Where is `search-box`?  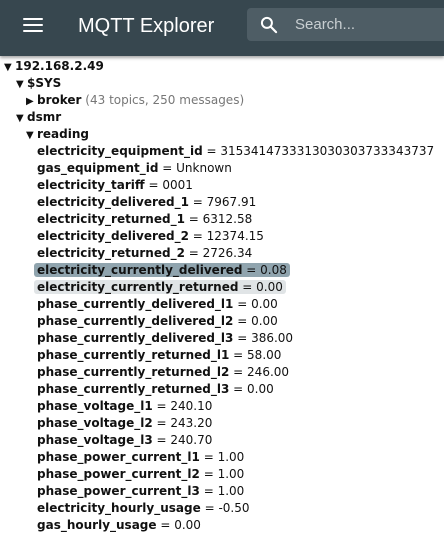 search-box is located at coordinates (345, 24).